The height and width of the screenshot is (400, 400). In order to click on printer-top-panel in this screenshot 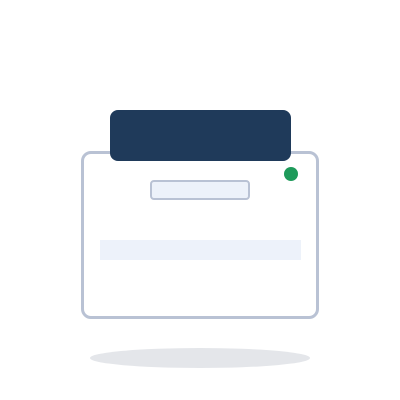, I will do `click(200, 135)`.